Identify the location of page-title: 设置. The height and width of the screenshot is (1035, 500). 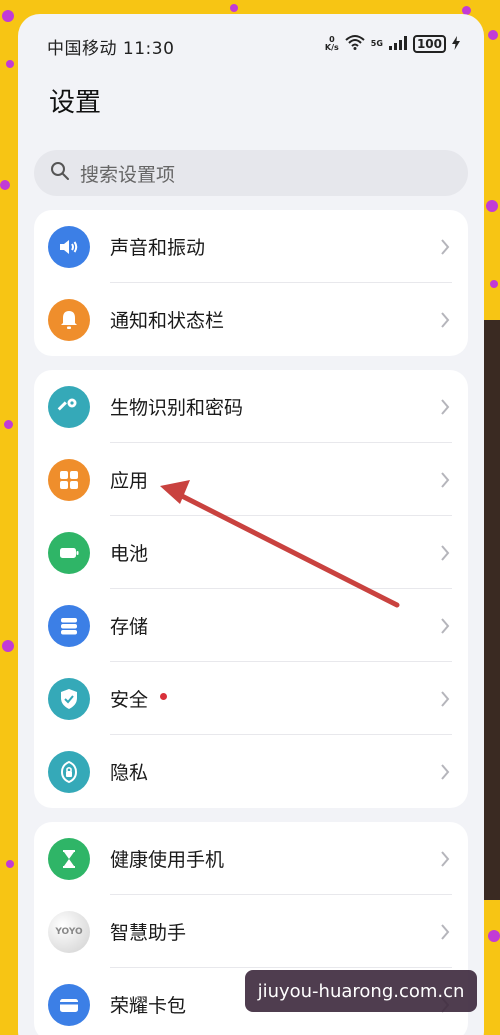
(75, 103).